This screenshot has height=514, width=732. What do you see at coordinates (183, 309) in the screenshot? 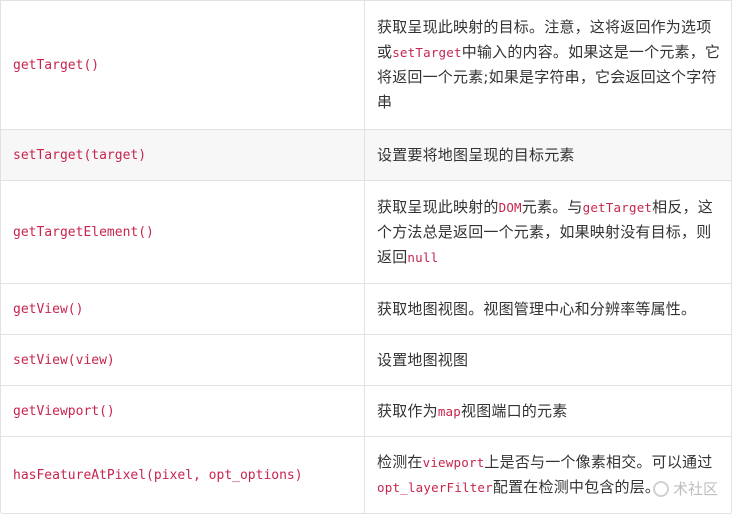
I see `method-cell: getView()` at bounding box center [183, 309].